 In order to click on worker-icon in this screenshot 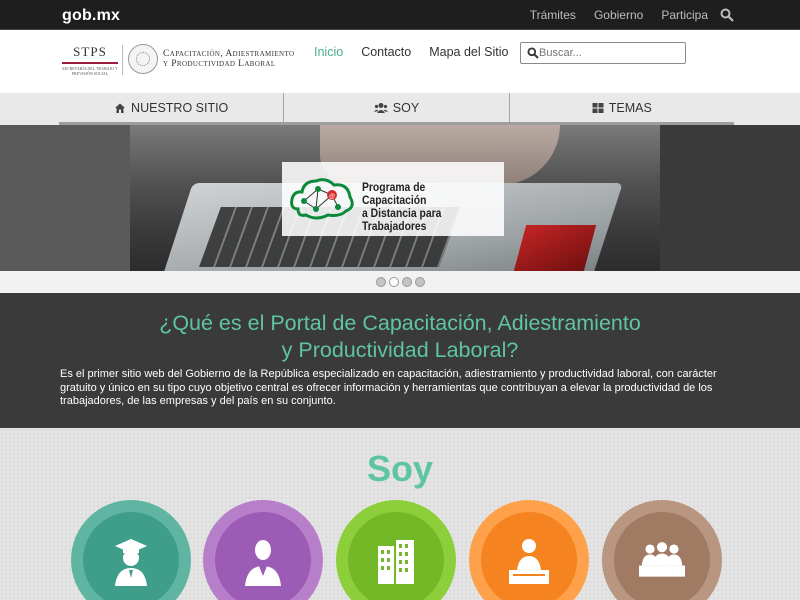, I will do `click(263, 563)`.